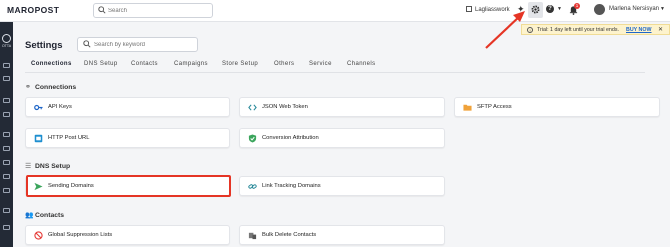  Describe the element at coordinates (660, 29) in the screenshot. I see `close-icon: ✕` at that location.